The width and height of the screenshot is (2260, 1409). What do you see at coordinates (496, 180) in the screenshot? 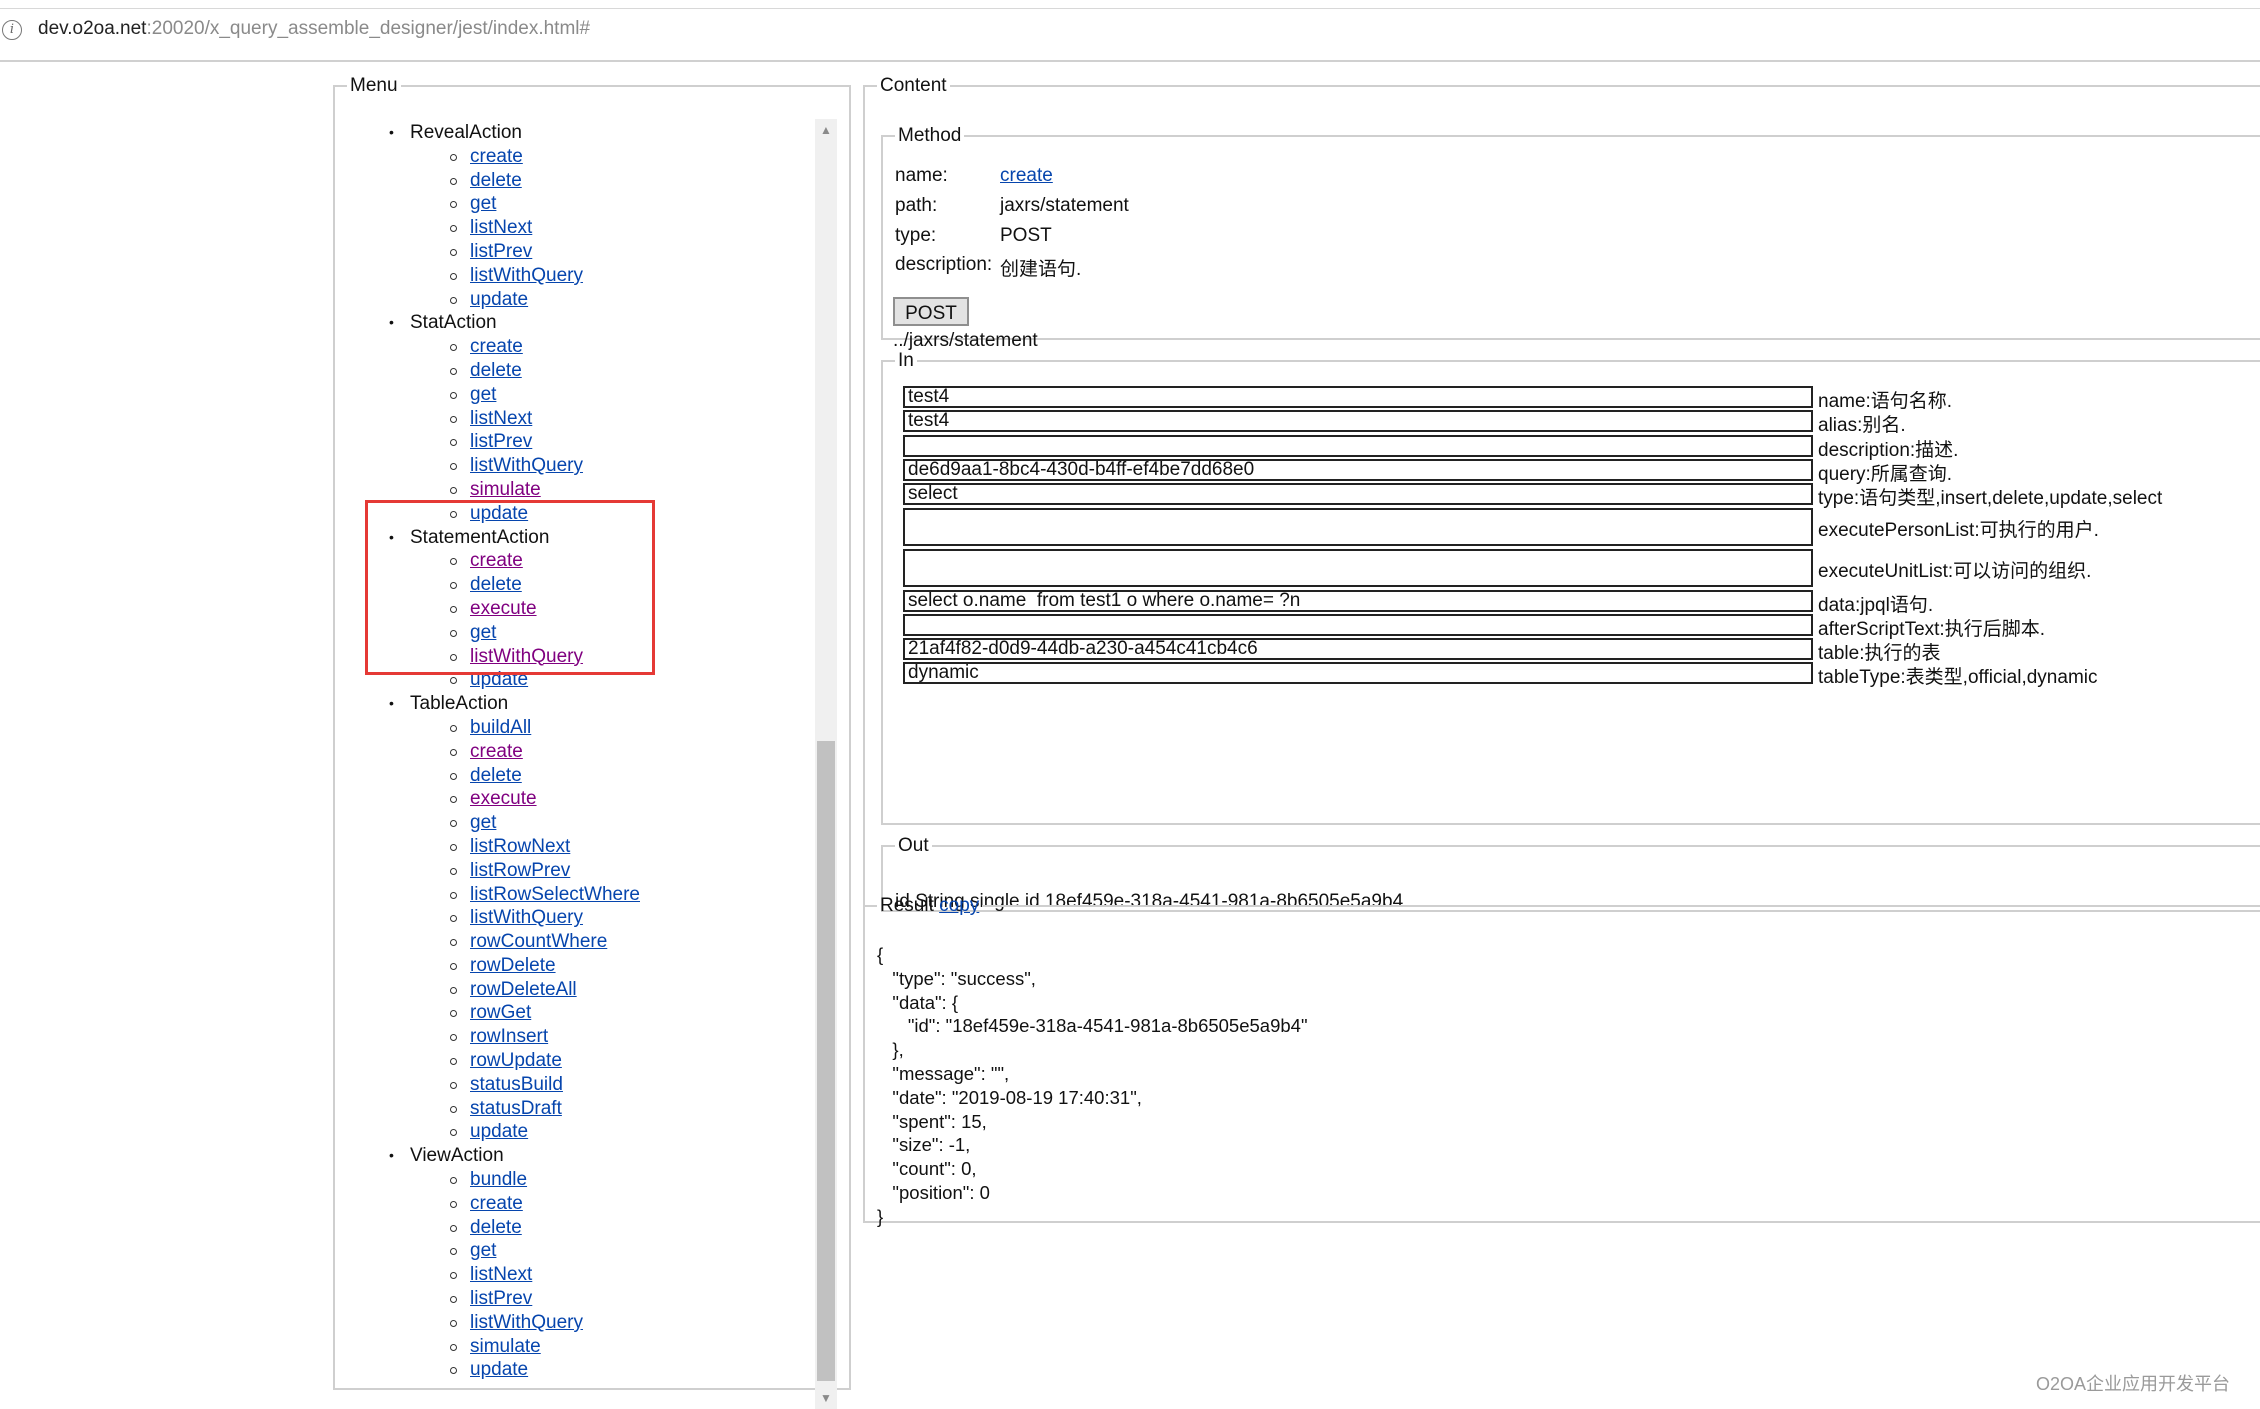
I see `menu-link-revealaction-delete: delete` at bounding box center [496, 180].